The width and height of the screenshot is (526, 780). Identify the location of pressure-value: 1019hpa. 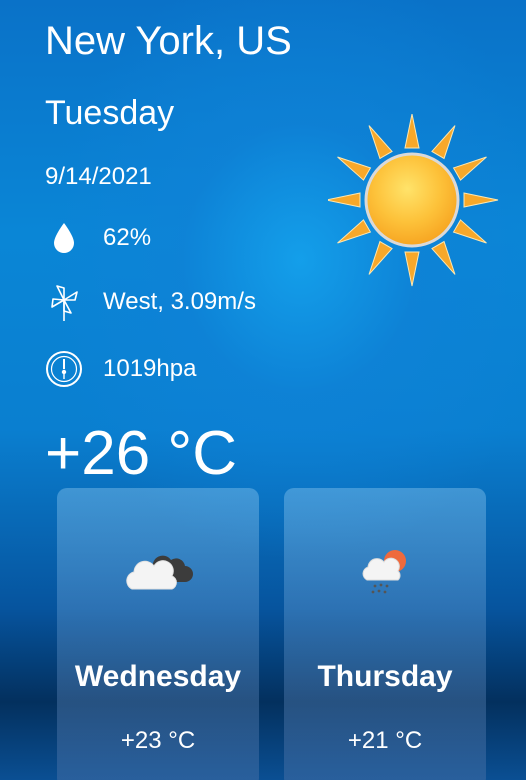
(150, 368).